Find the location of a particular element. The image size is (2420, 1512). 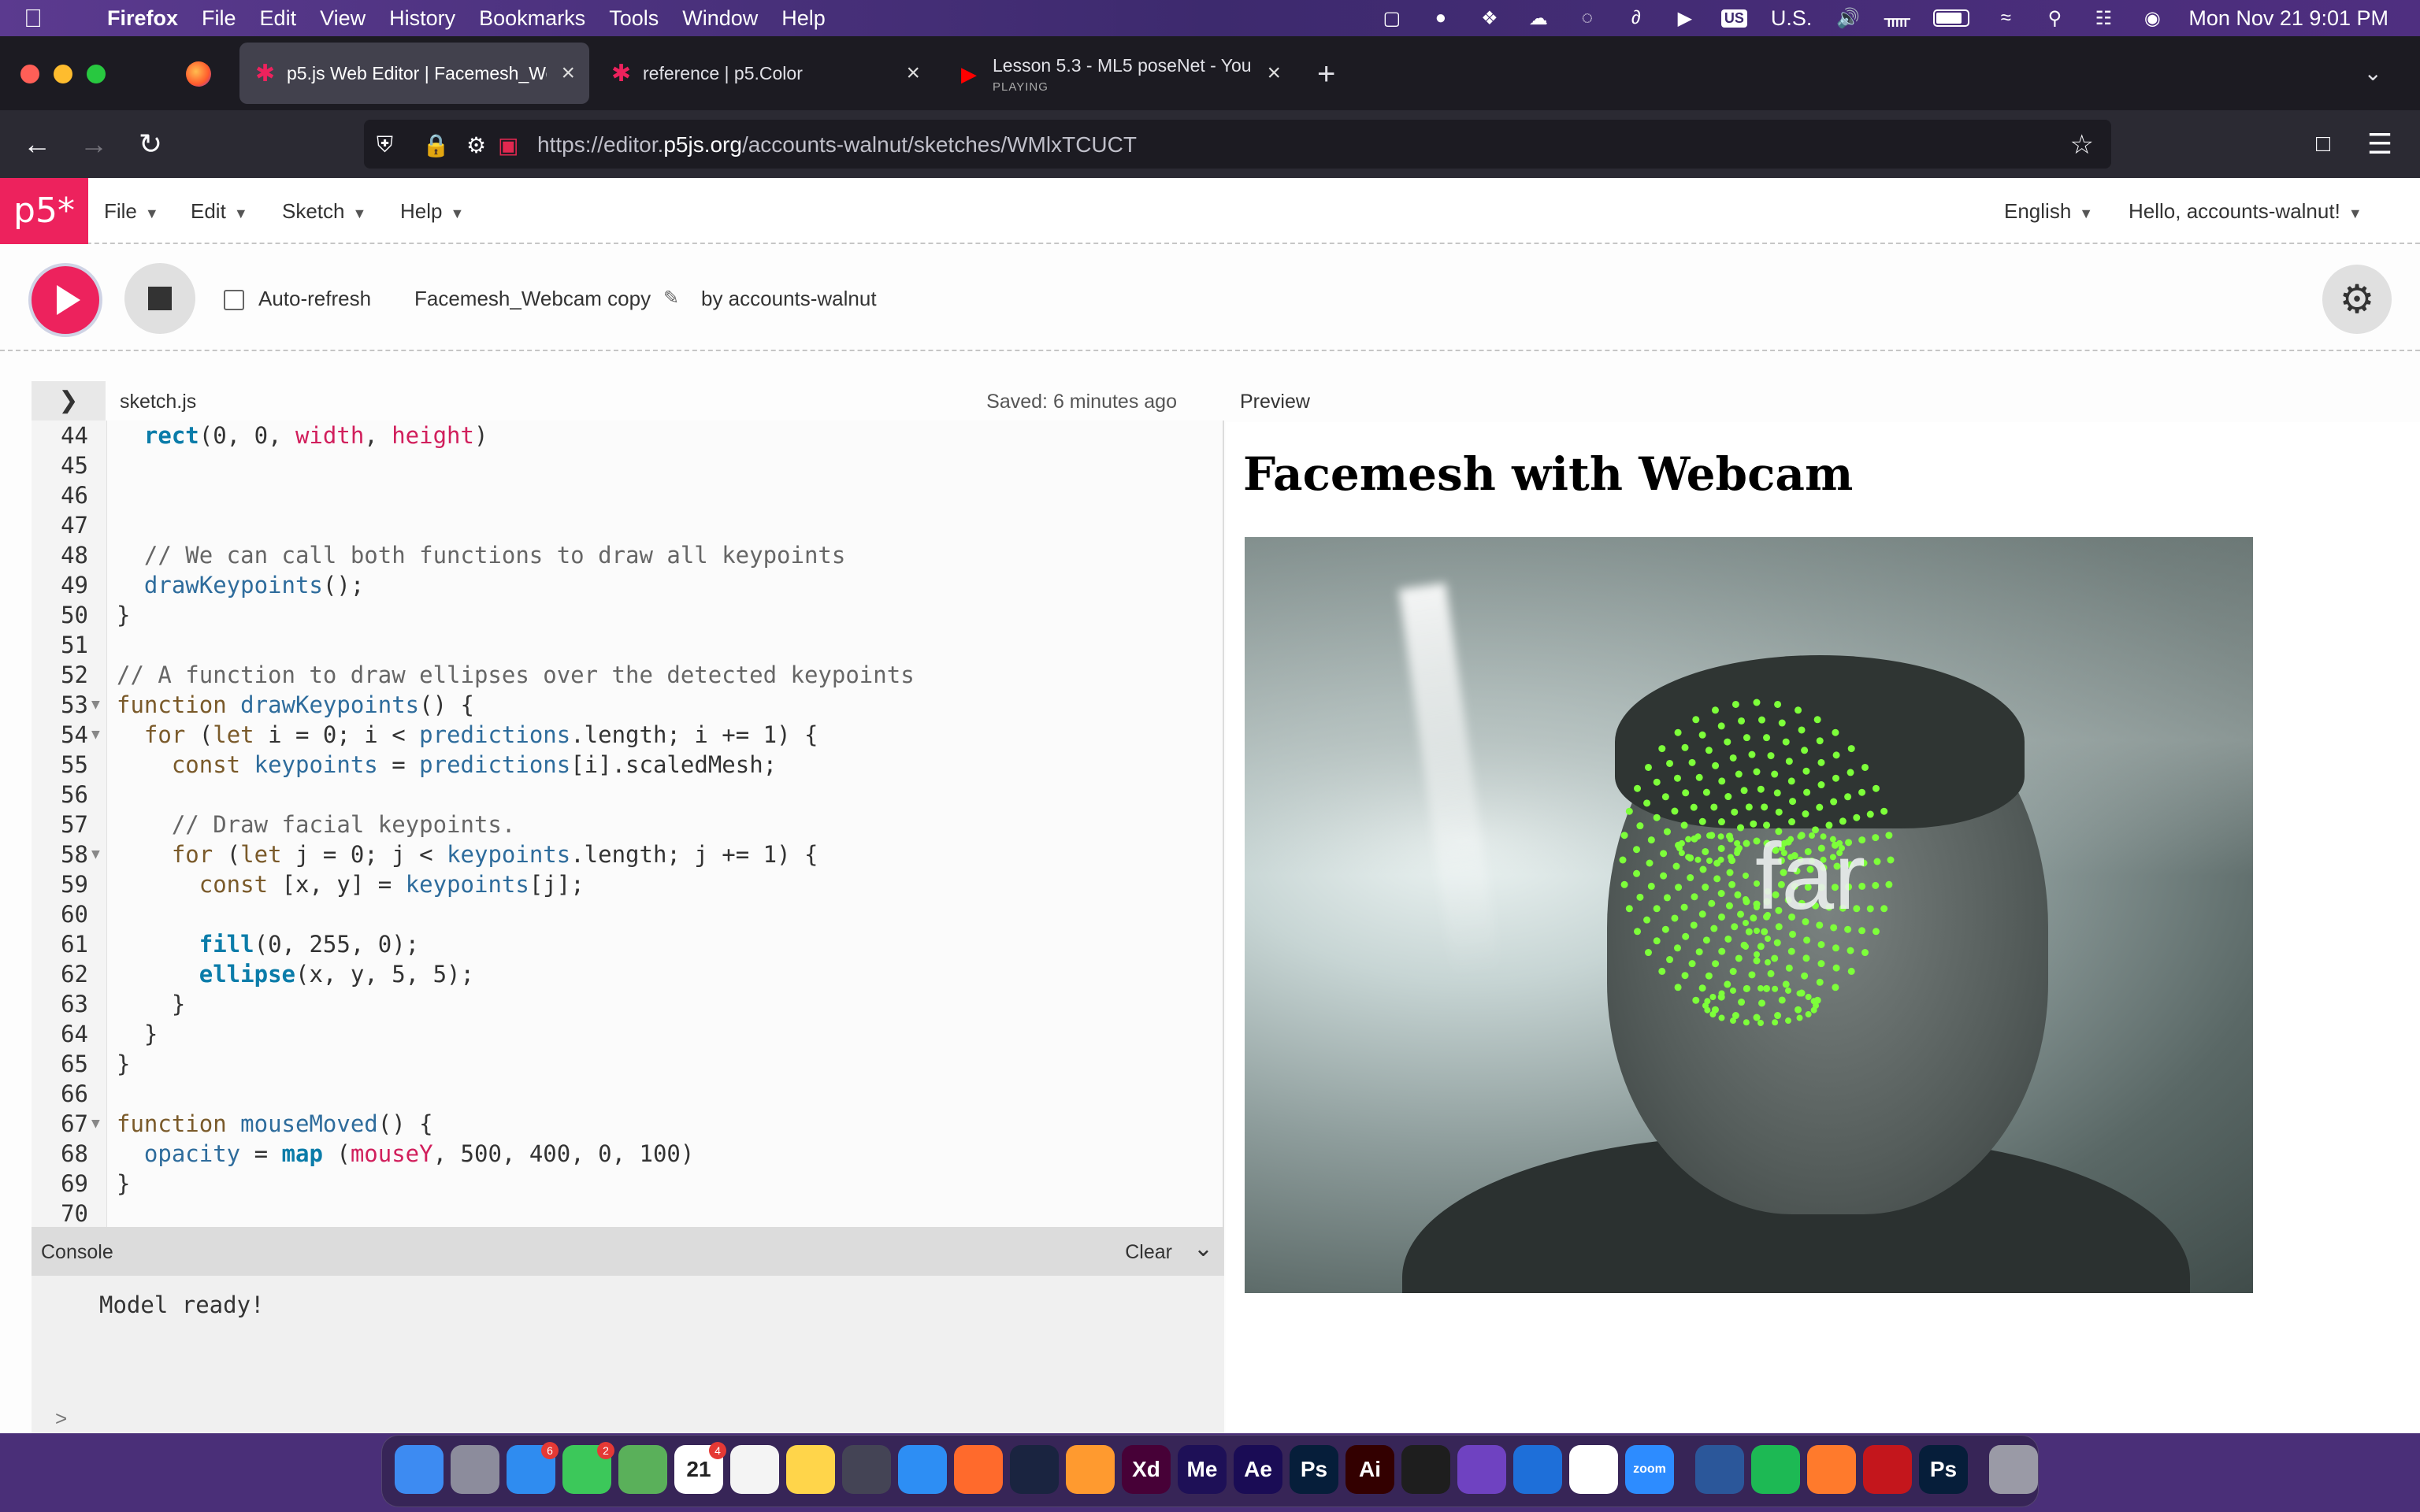

dock-notes-icon is located at coordinates (810, 1469).